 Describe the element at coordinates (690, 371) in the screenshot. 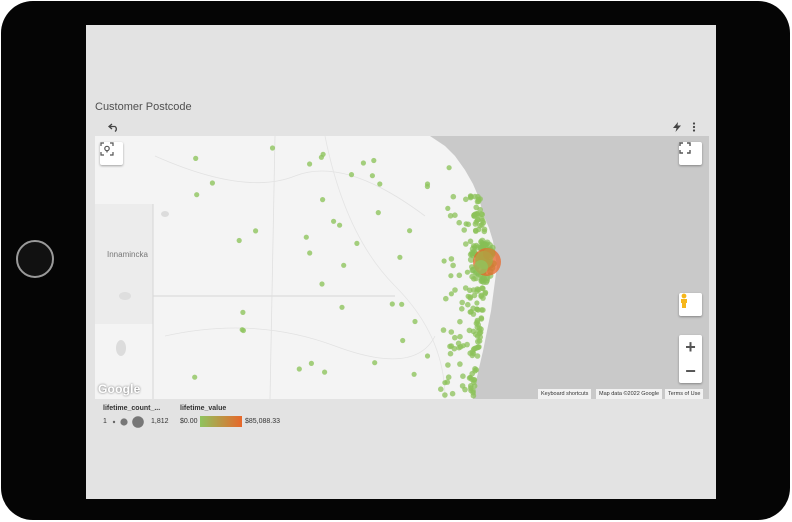

I see `zoom-out-button: −` at that location.